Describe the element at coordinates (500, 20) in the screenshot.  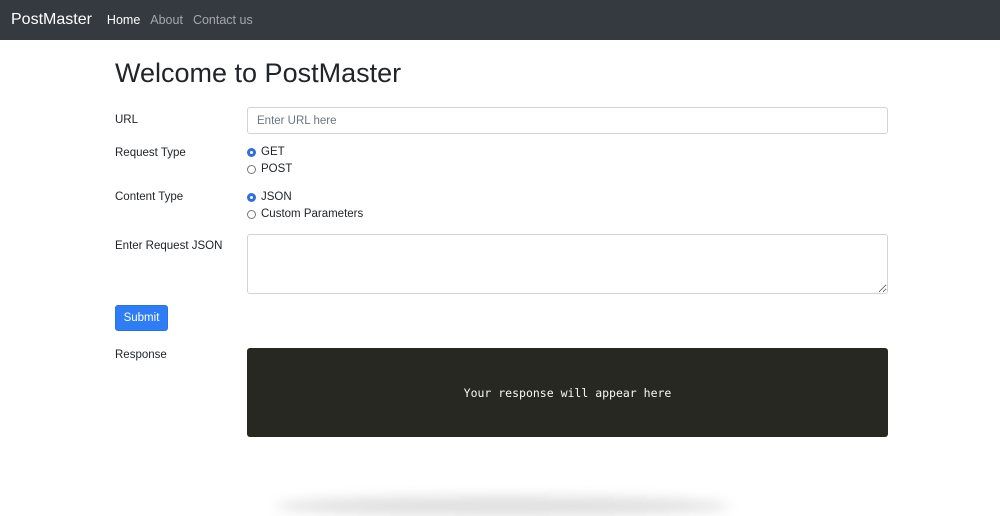
I see `navbar: PostMaster Home About Contact us` at that location.